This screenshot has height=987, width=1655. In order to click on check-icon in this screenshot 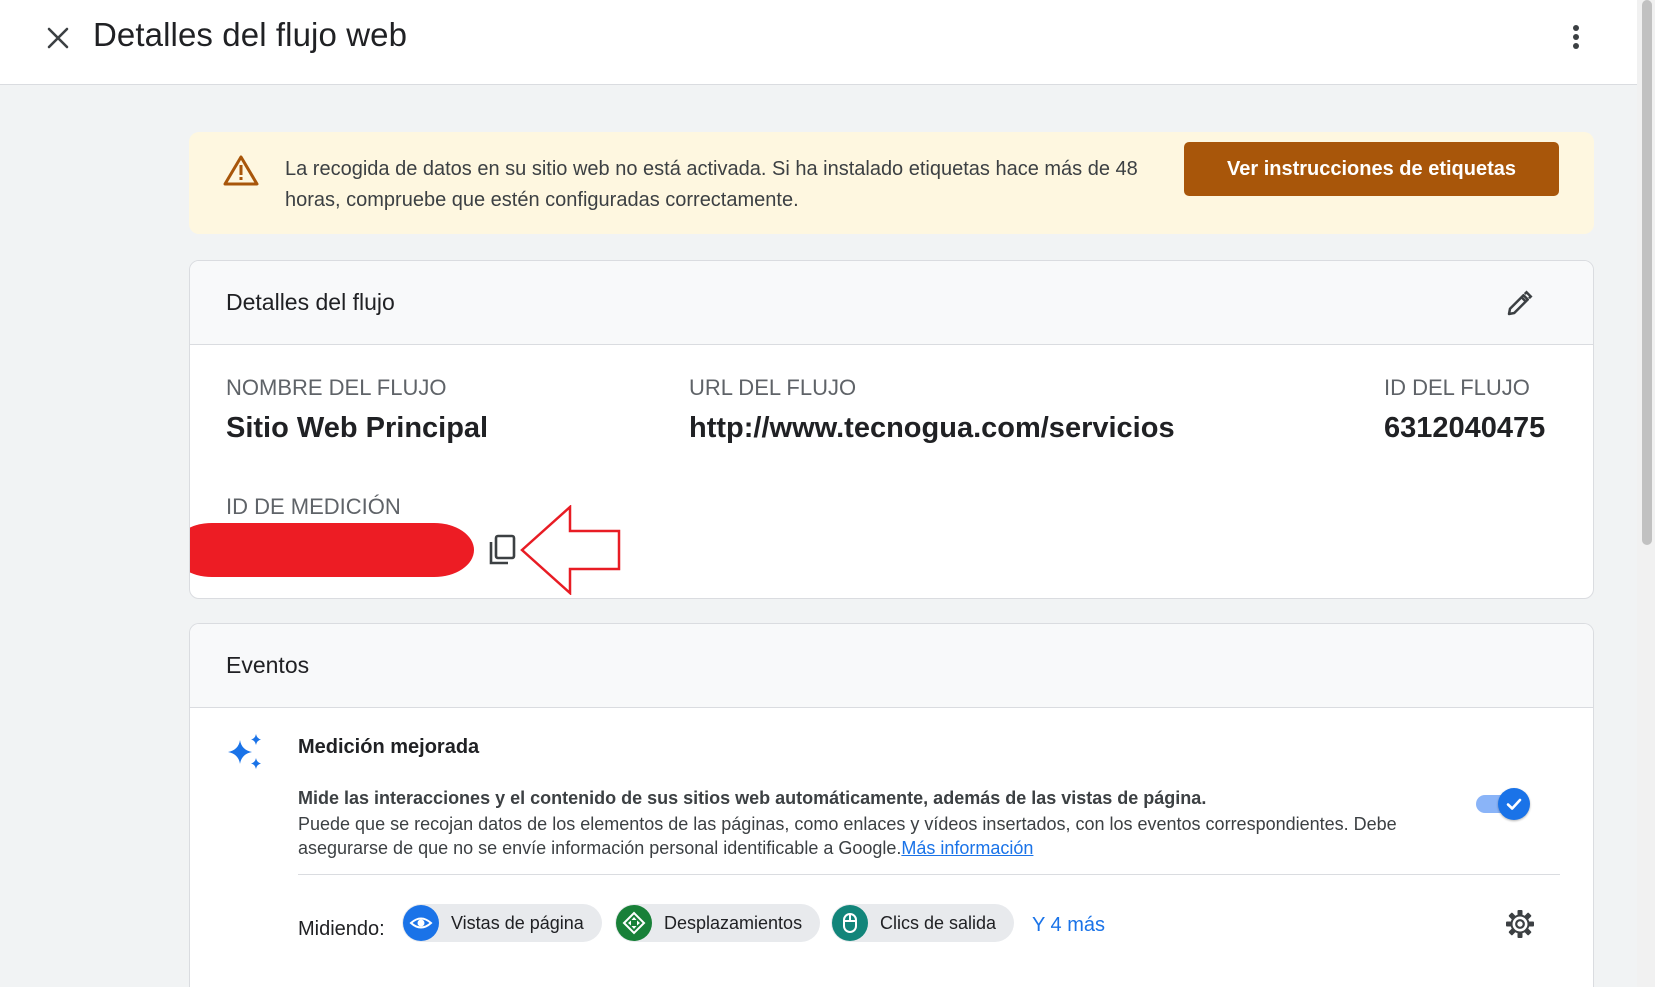, I will do `click(1514, 804)`.